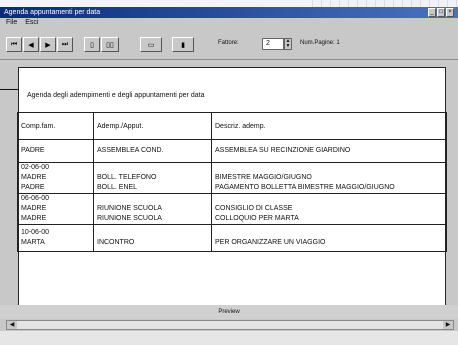 This screenshot has height=345, width=458. I want to click on close-preview-icon: ▮, so click(183, 45).